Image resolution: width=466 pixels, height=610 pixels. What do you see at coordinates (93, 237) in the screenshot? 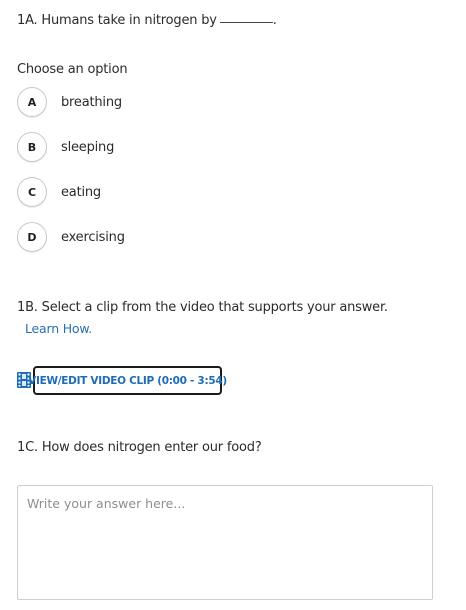
I see `option-d-text: exercising` at bounding box center [93, 237].